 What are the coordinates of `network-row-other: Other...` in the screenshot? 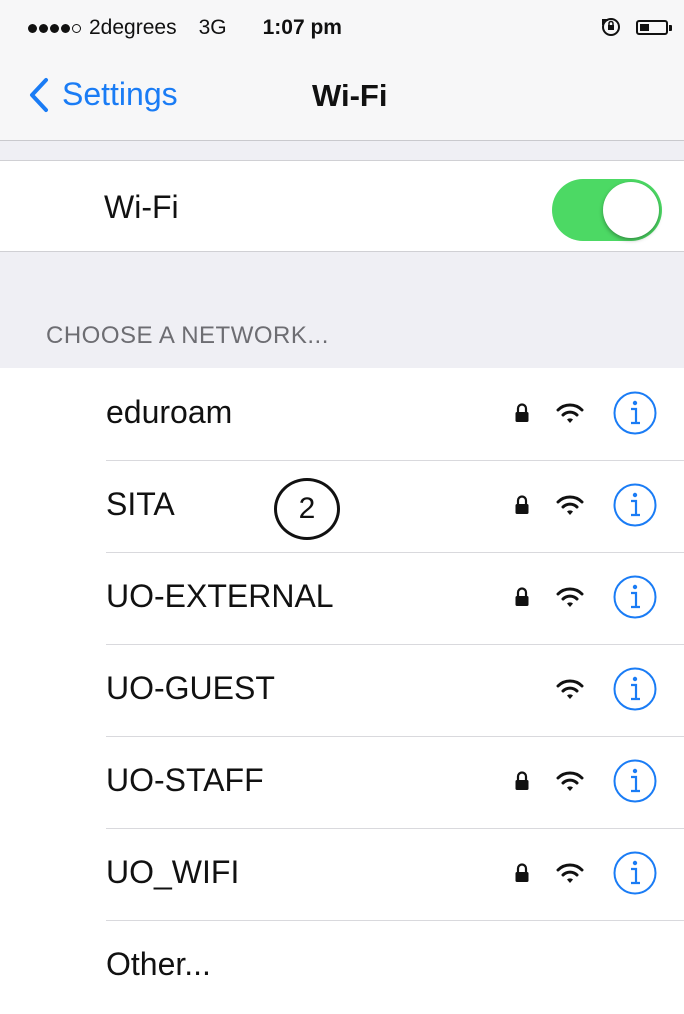 It's located at (342, 966).